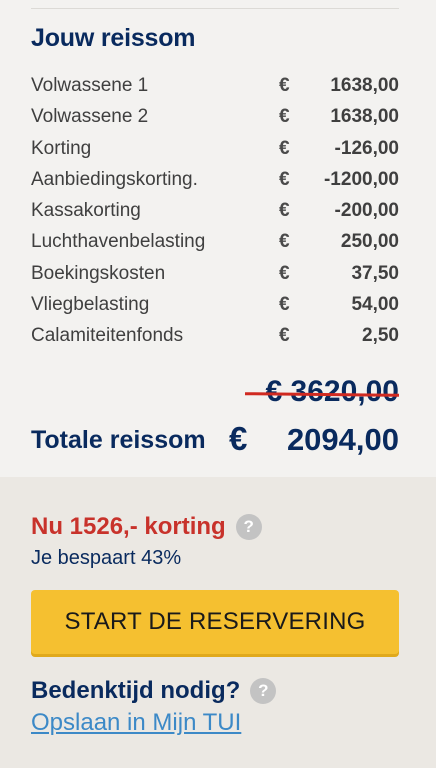 The height and width of the screenshot is (768, 436). What do you see at coordinates (107, 336) in the screenshot?
I see `price-row-label: Calamiteitenfonds` at bounding box center [107, 336].